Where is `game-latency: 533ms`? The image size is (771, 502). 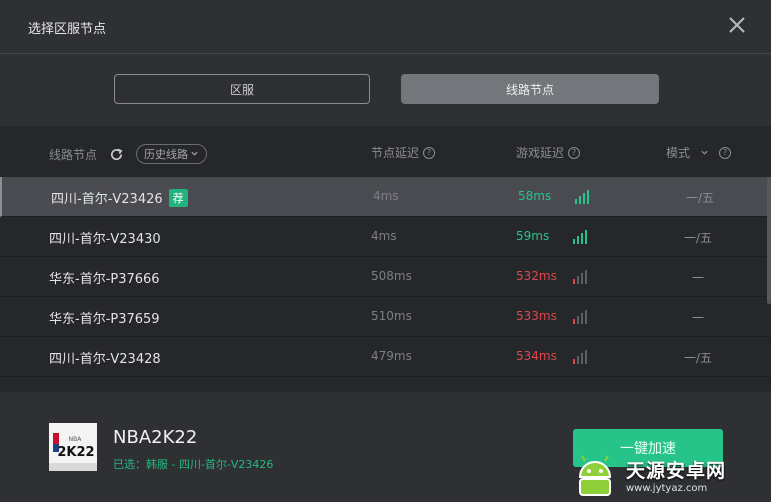
game-latency: 533ms is located at coordinates (536, 316).